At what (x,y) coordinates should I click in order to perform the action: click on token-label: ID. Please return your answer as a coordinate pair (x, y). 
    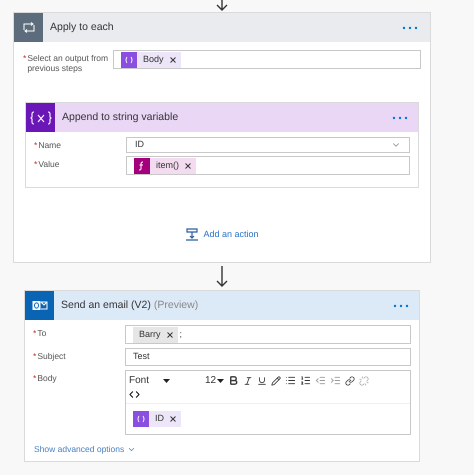
    Looking at the image, I should click on (159, 419).